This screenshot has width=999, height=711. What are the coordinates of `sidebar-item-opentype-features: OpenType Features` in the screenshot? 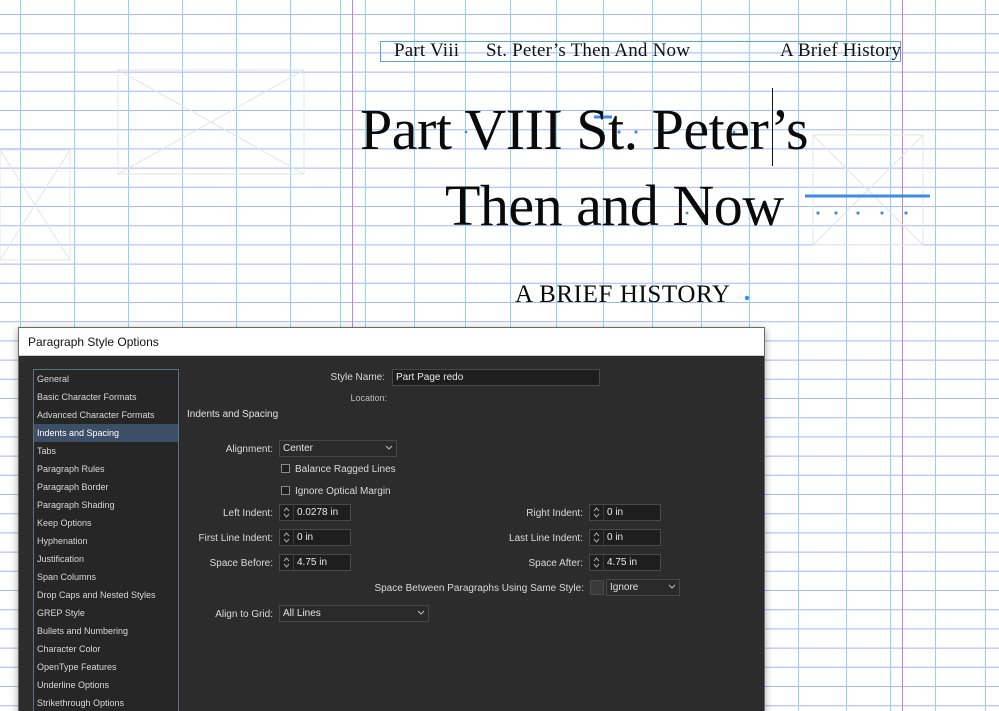 It's located at (106, 667).